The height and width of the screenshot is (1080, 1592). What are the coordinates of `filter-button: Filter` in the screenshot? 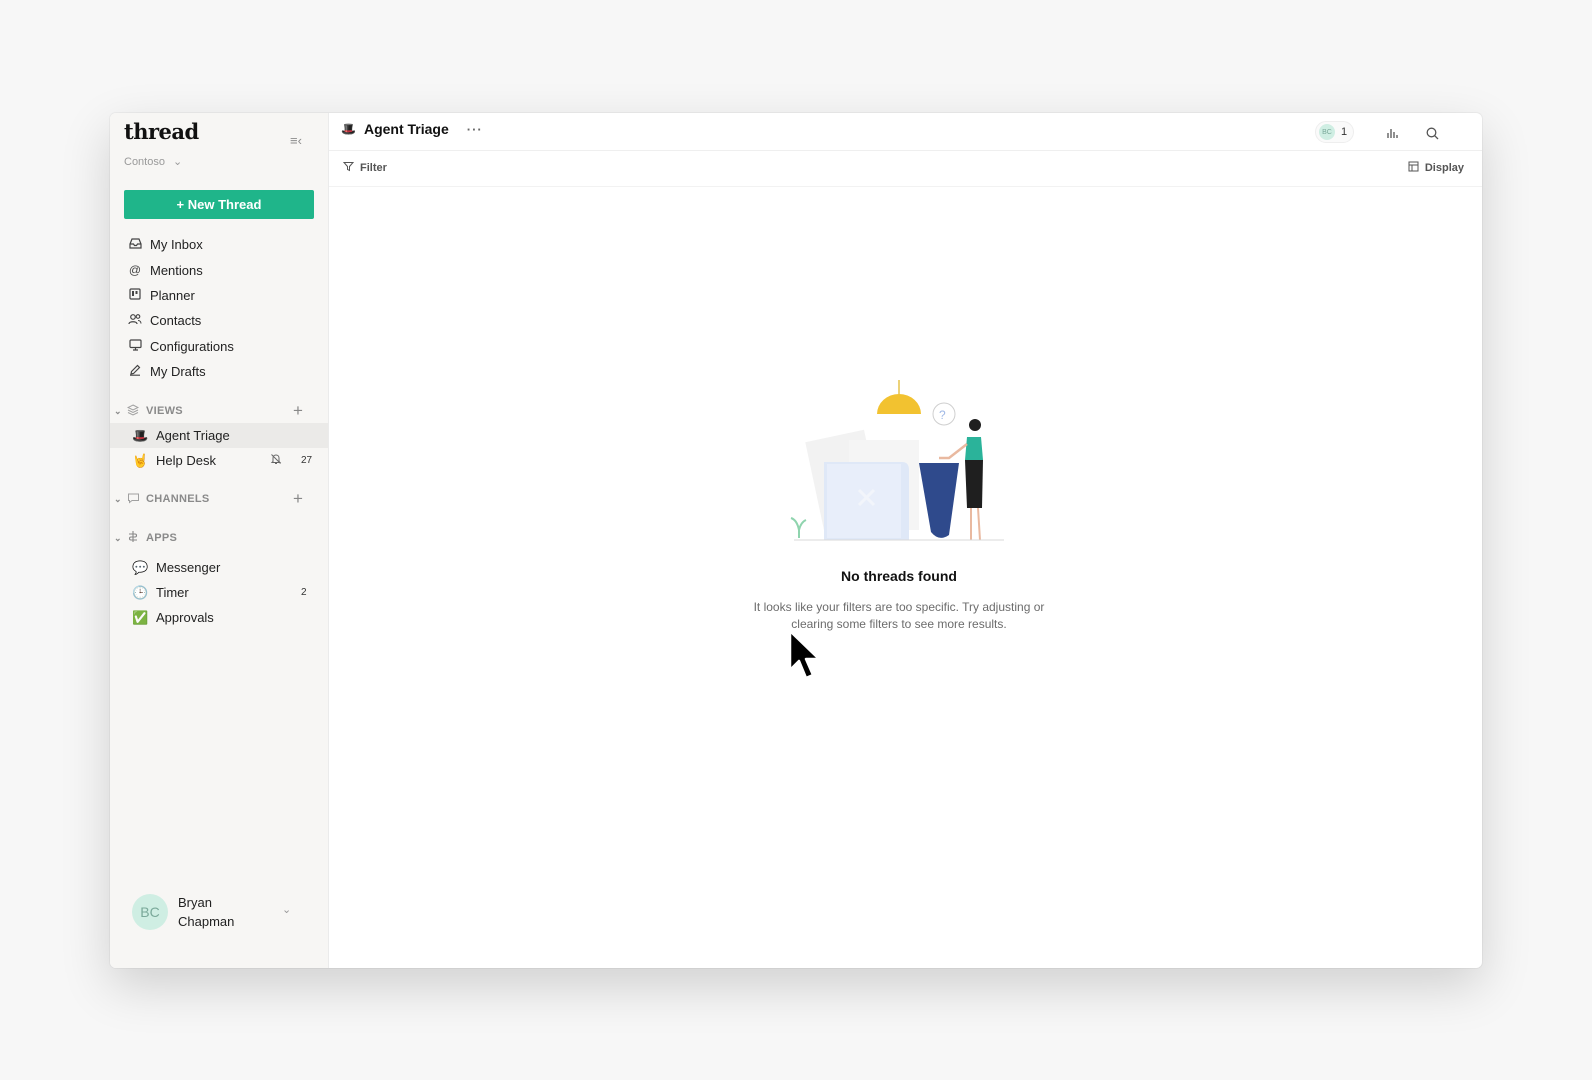 It's located at (364, 168).